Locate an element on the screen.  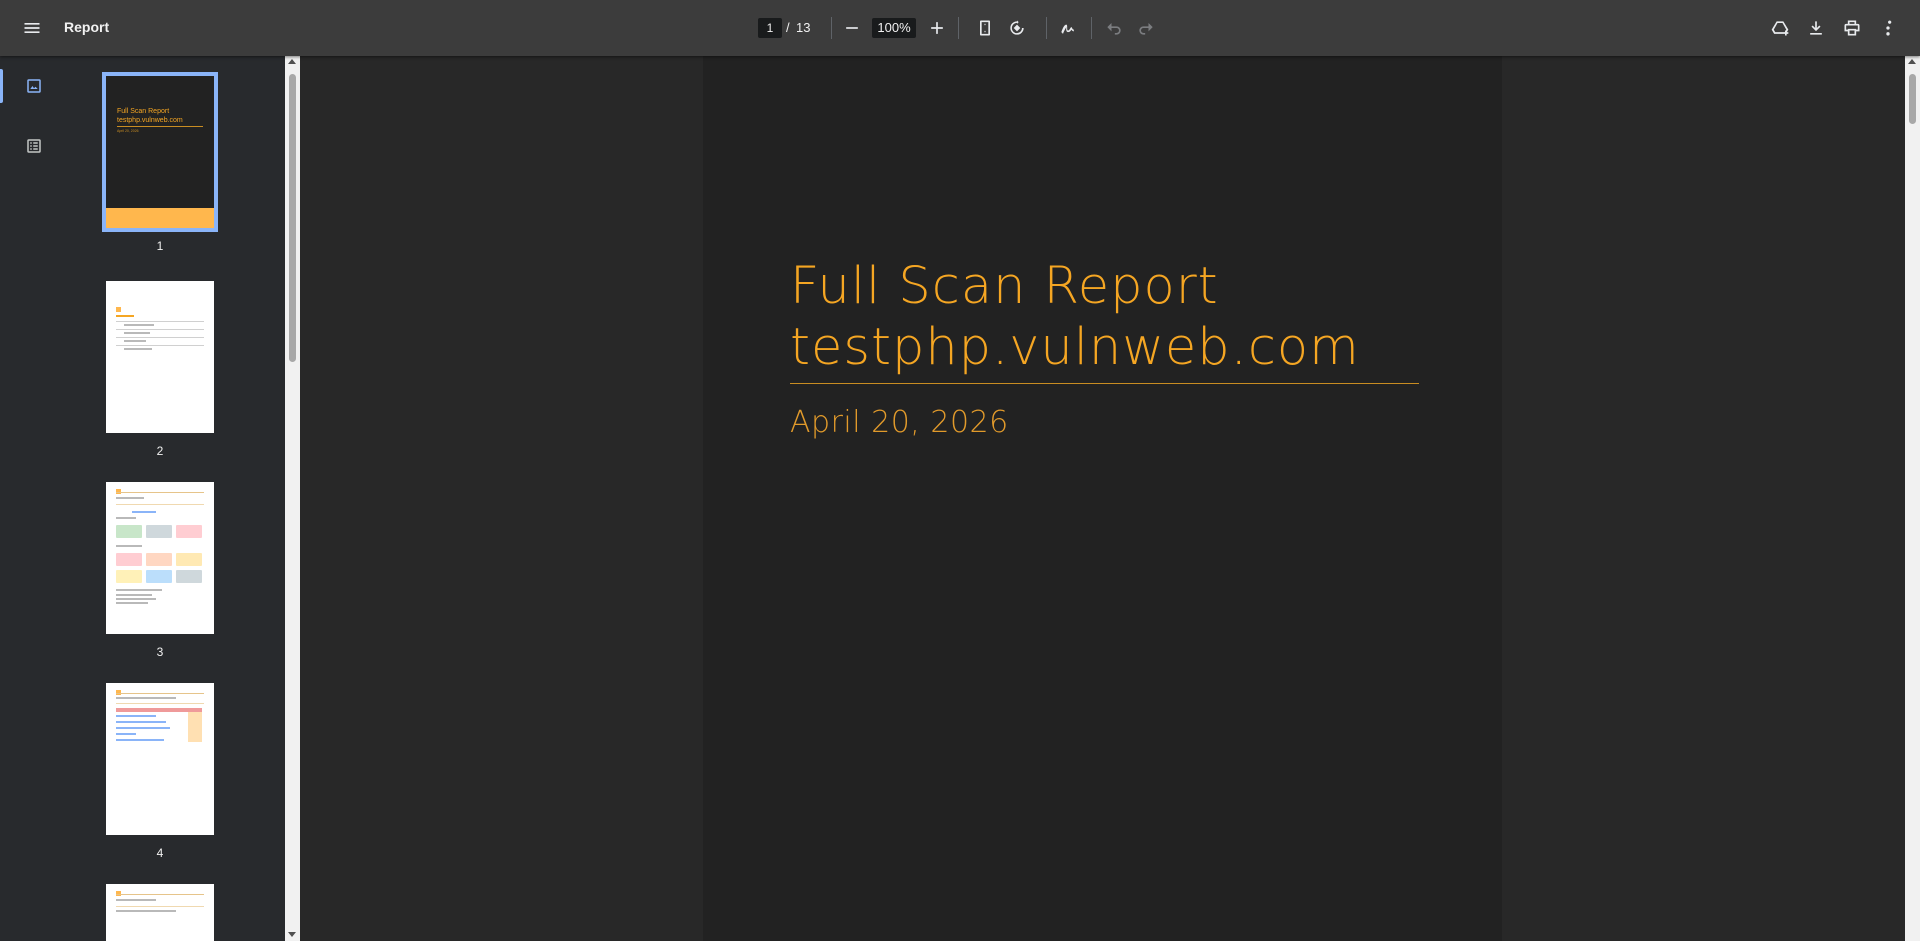
undo-icon is located at coordinates (1114, 29).